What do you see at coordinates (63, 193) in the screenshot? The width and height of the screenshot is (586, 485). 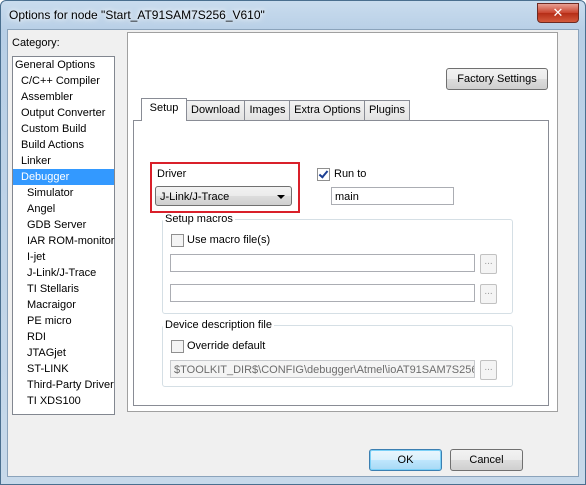 I see `category-item: Simulator` at bounding box center [63, 193].